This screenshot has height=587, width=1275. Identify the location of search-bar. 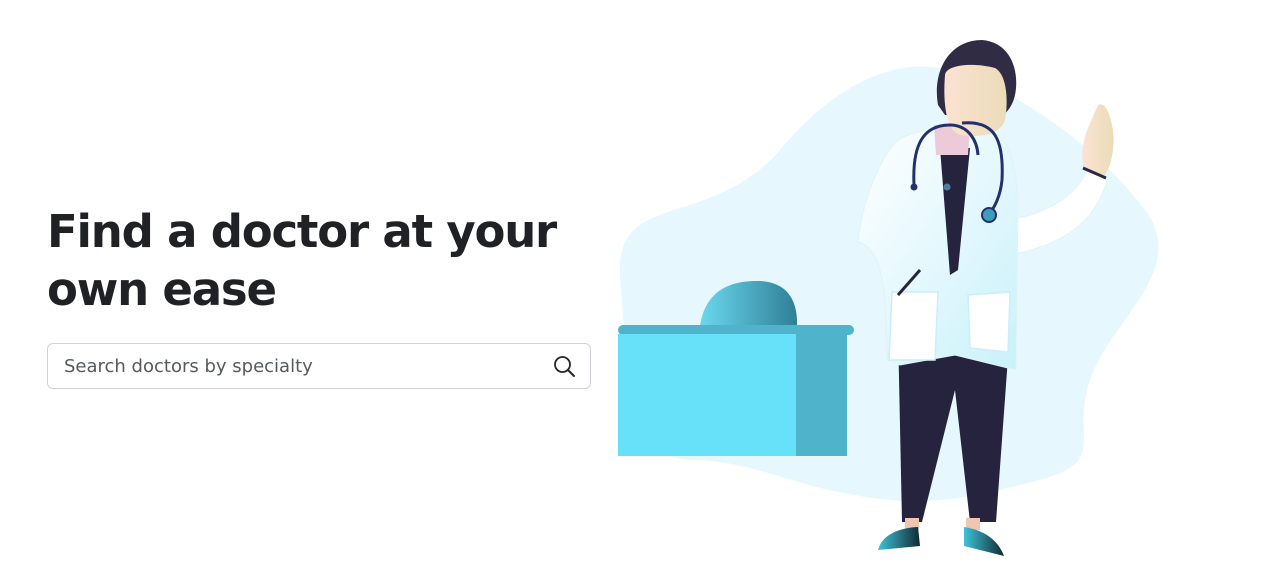
(319, 366).